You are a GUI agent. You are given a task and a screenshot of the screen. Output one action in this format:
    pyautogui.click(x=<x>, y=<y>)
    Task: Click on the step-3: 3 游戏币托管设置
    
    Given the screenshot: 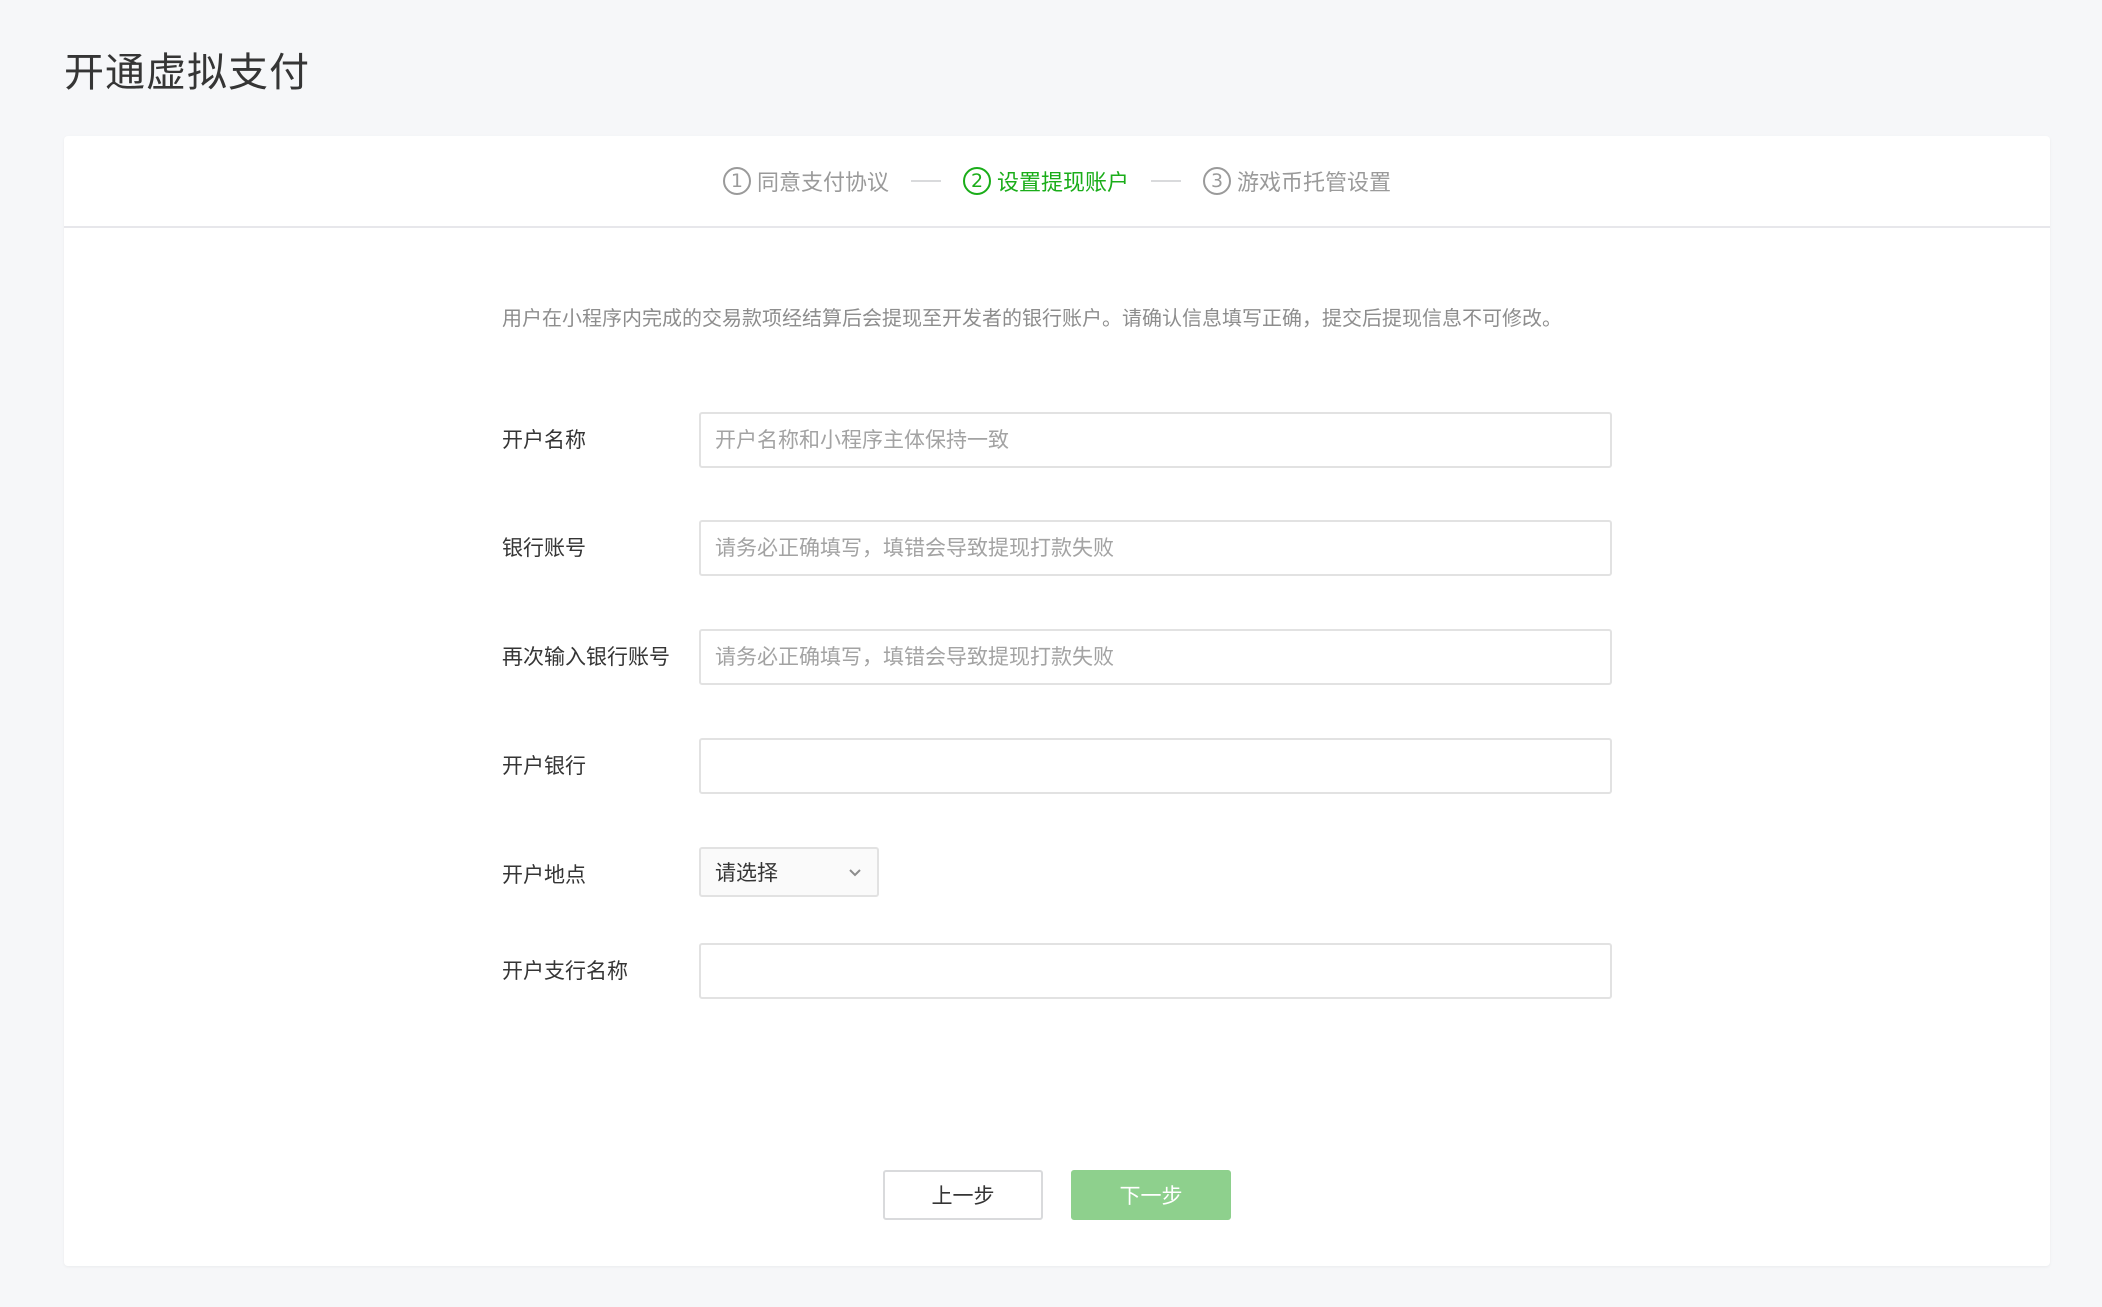 What is the action you would take?
    pyautogui.click(x=1297, y=181)
    